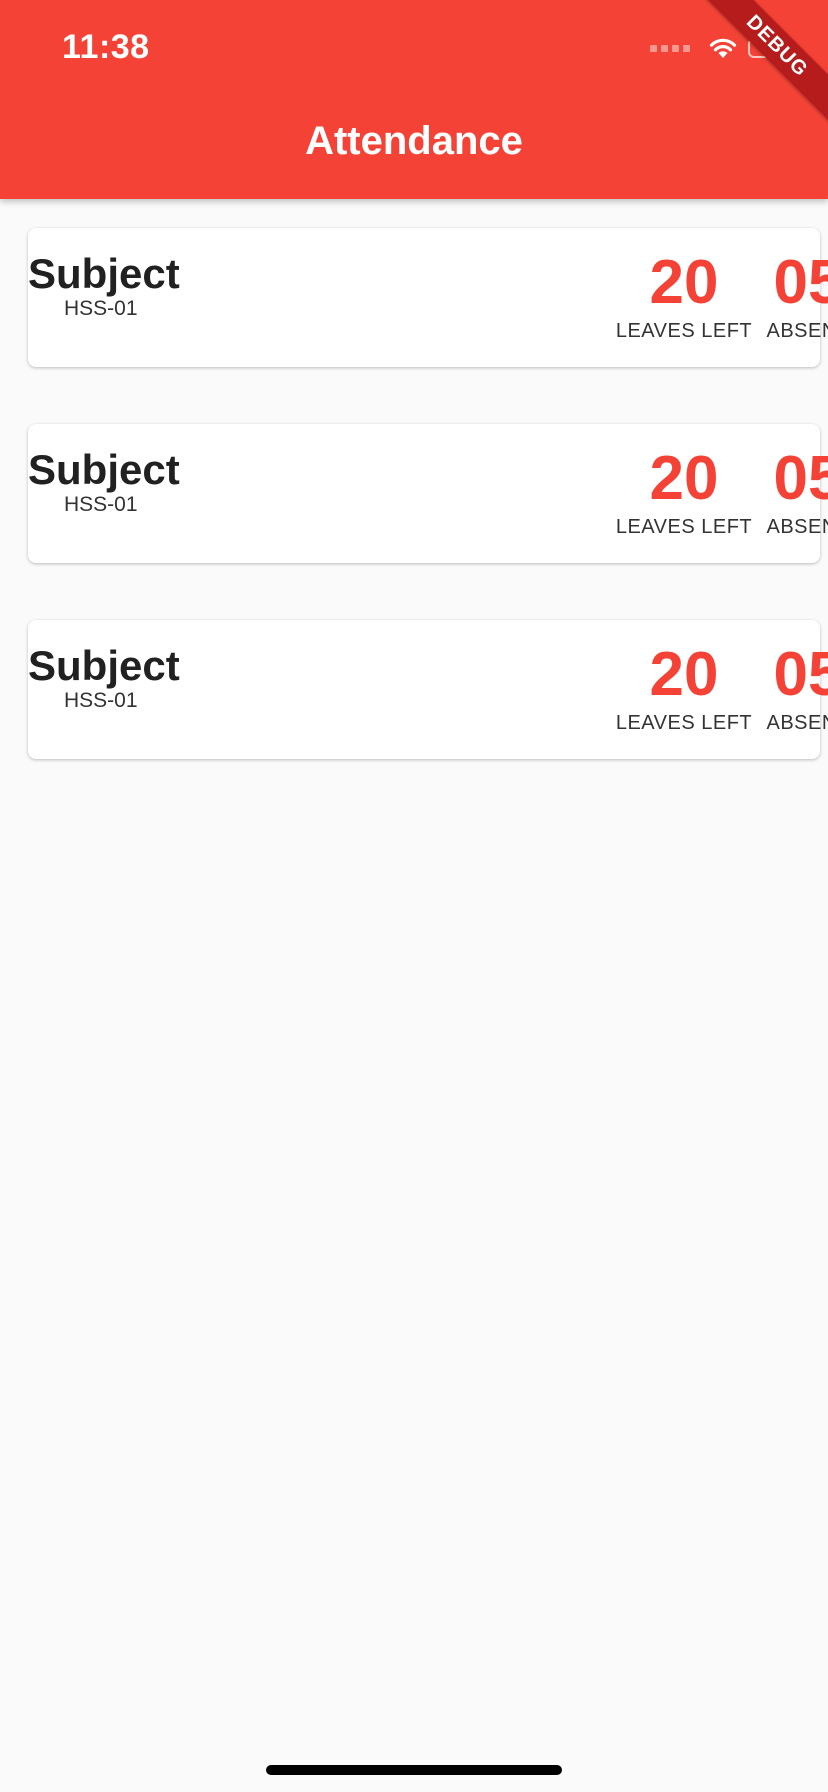 The height and width of the screenshot is (1792, 828). I want to click on status-time: 11:38, so click(106, 47).